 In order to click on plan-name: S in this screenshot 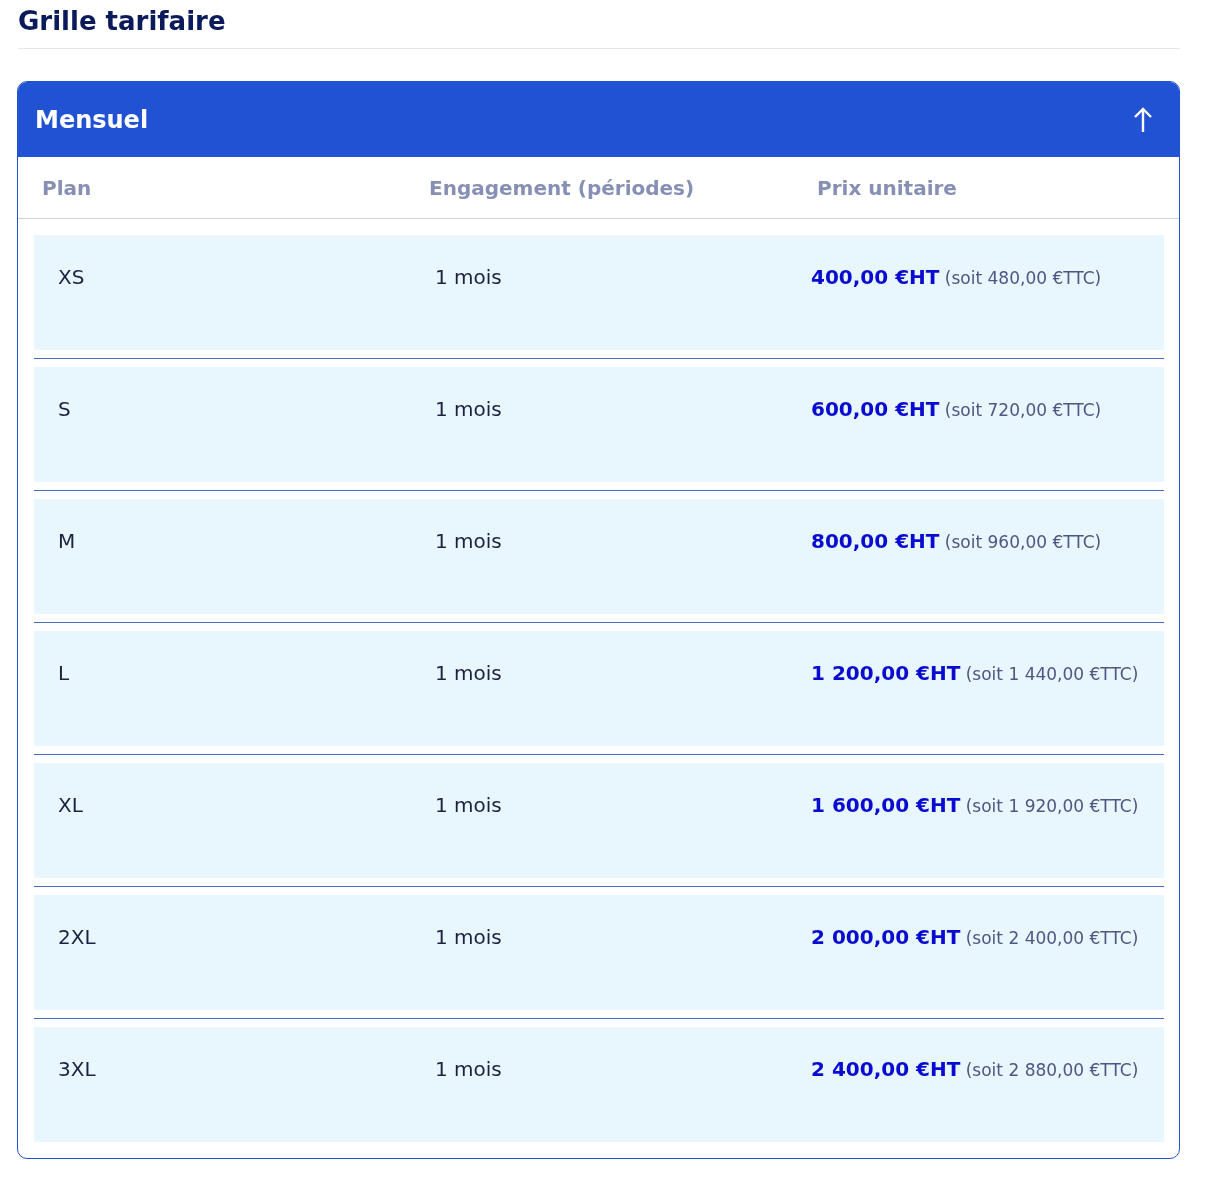, I will do `click(65, 409)`.